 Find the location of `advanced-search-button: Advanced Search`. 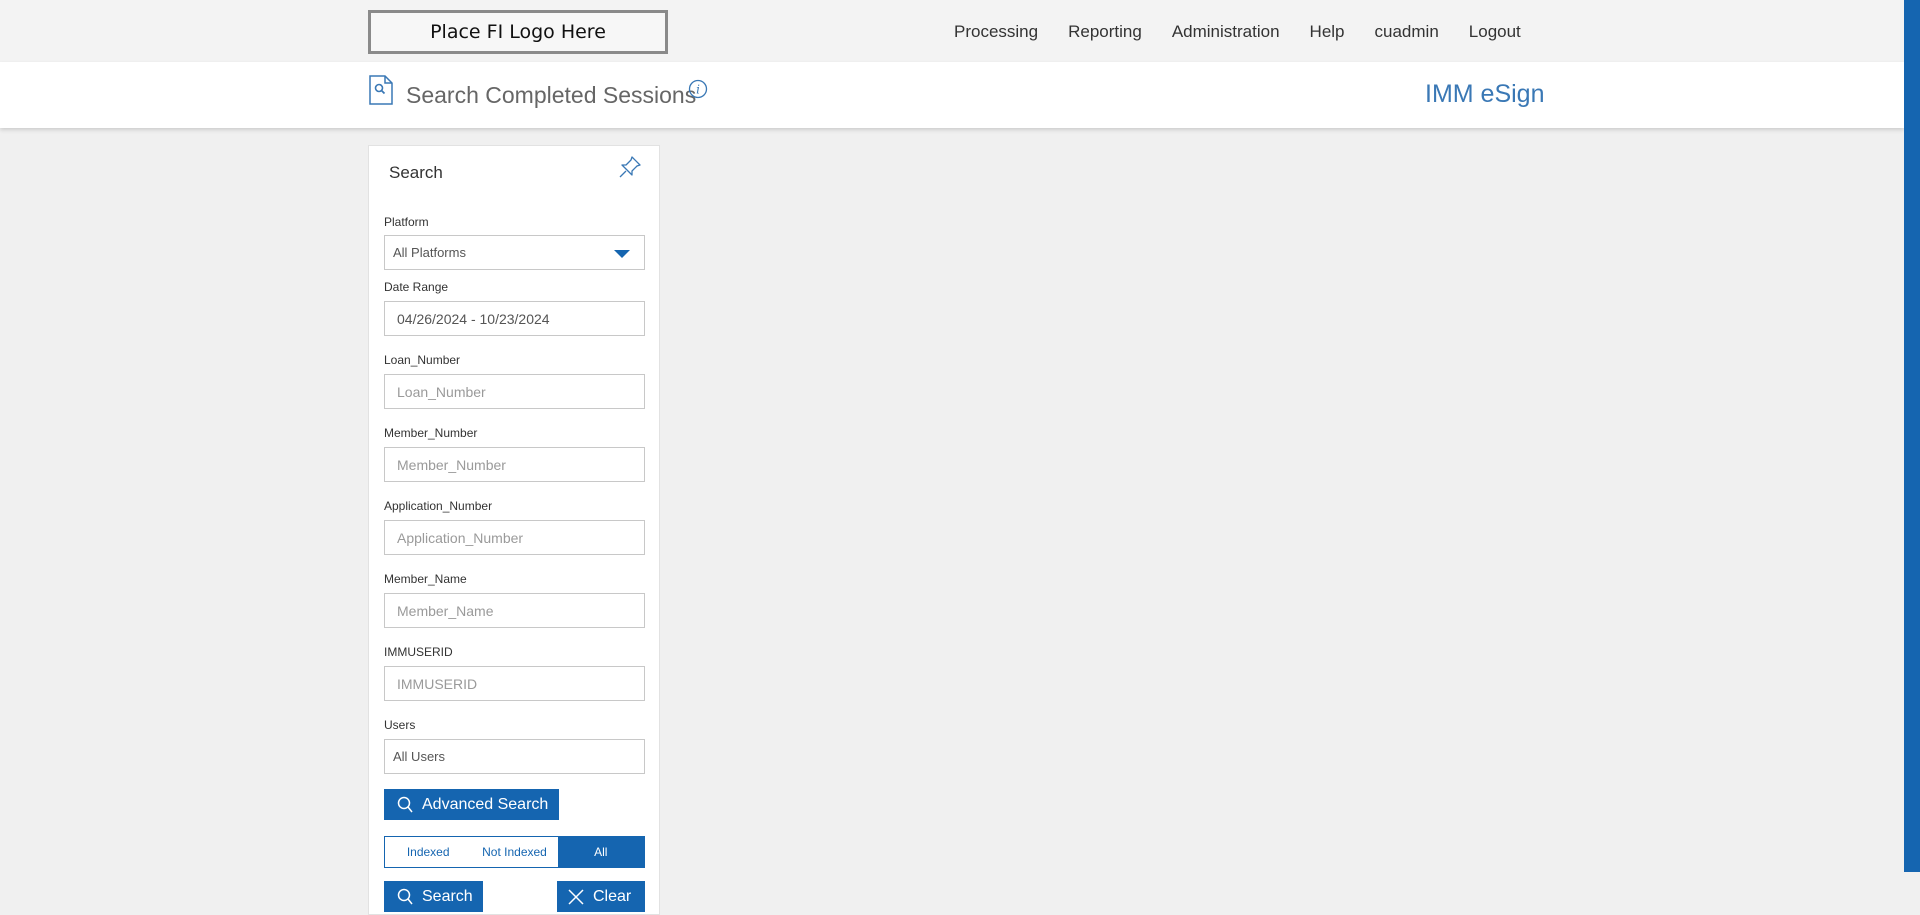

advanced-search-button: Advanced Search is located at coordinates (471, 804).